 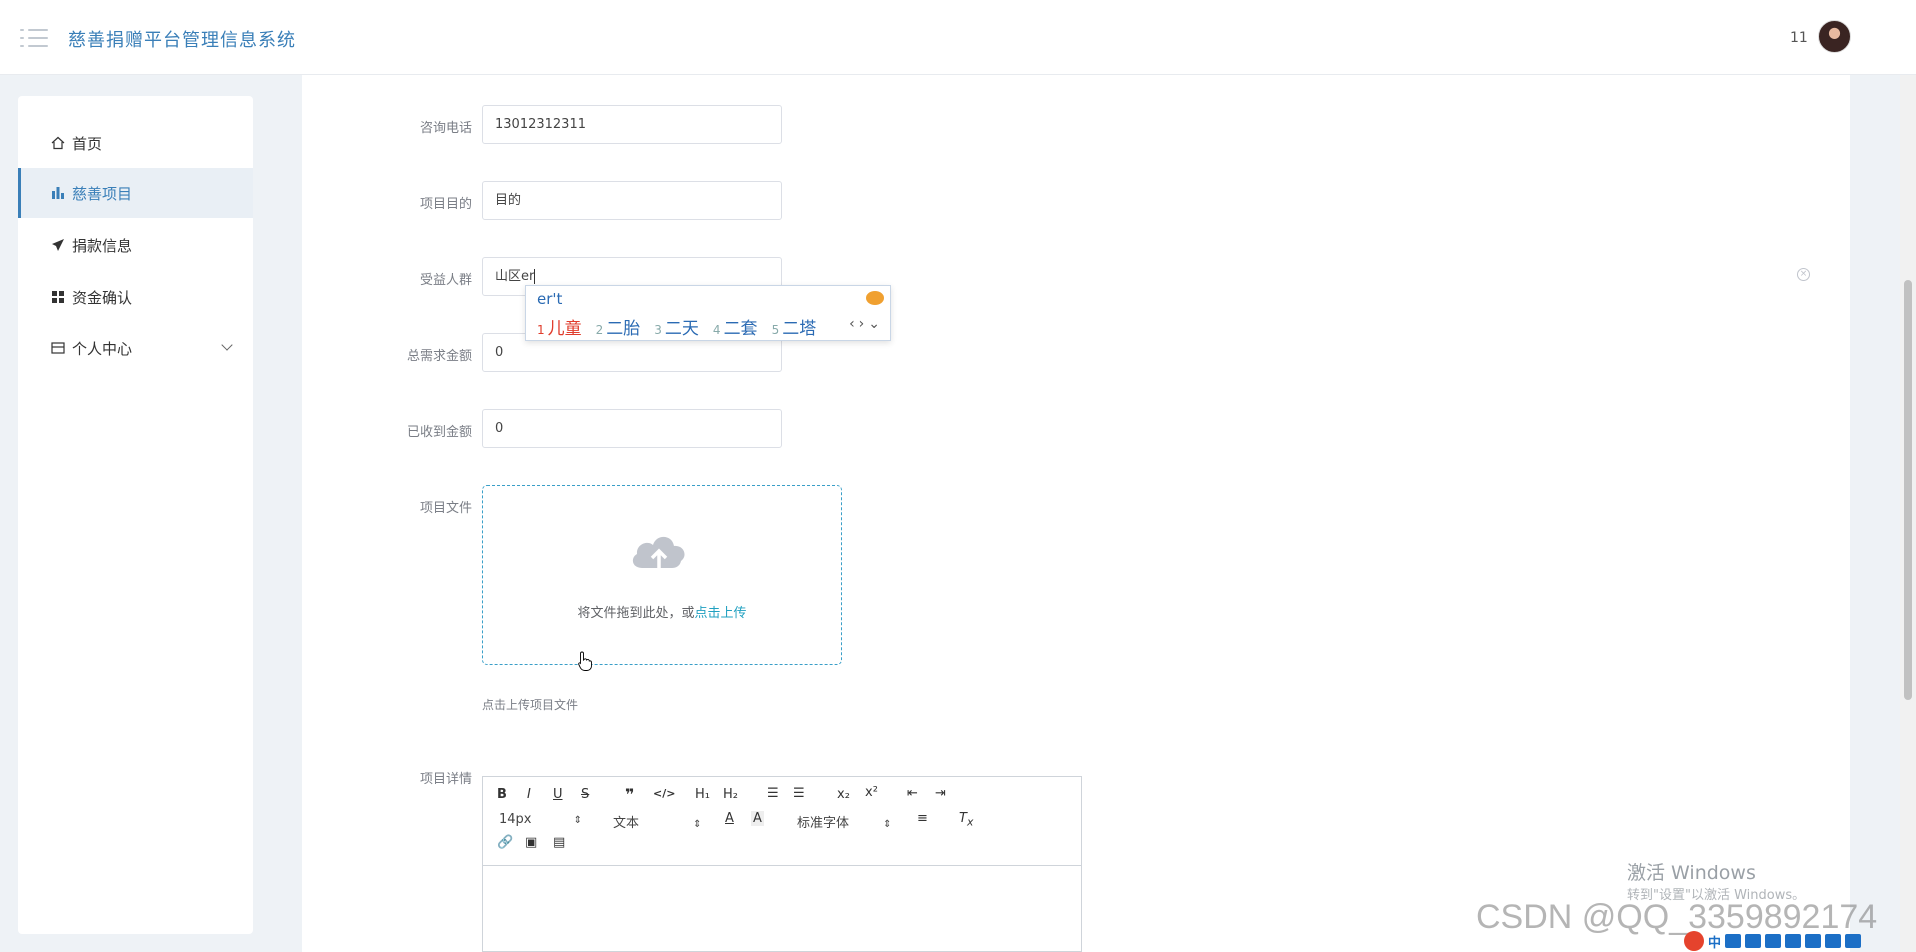 What do you see at coordinates (618, 326) in the screenshot?
I see `ime-candidate: 2 二胎` at bounding box center [618, 326].